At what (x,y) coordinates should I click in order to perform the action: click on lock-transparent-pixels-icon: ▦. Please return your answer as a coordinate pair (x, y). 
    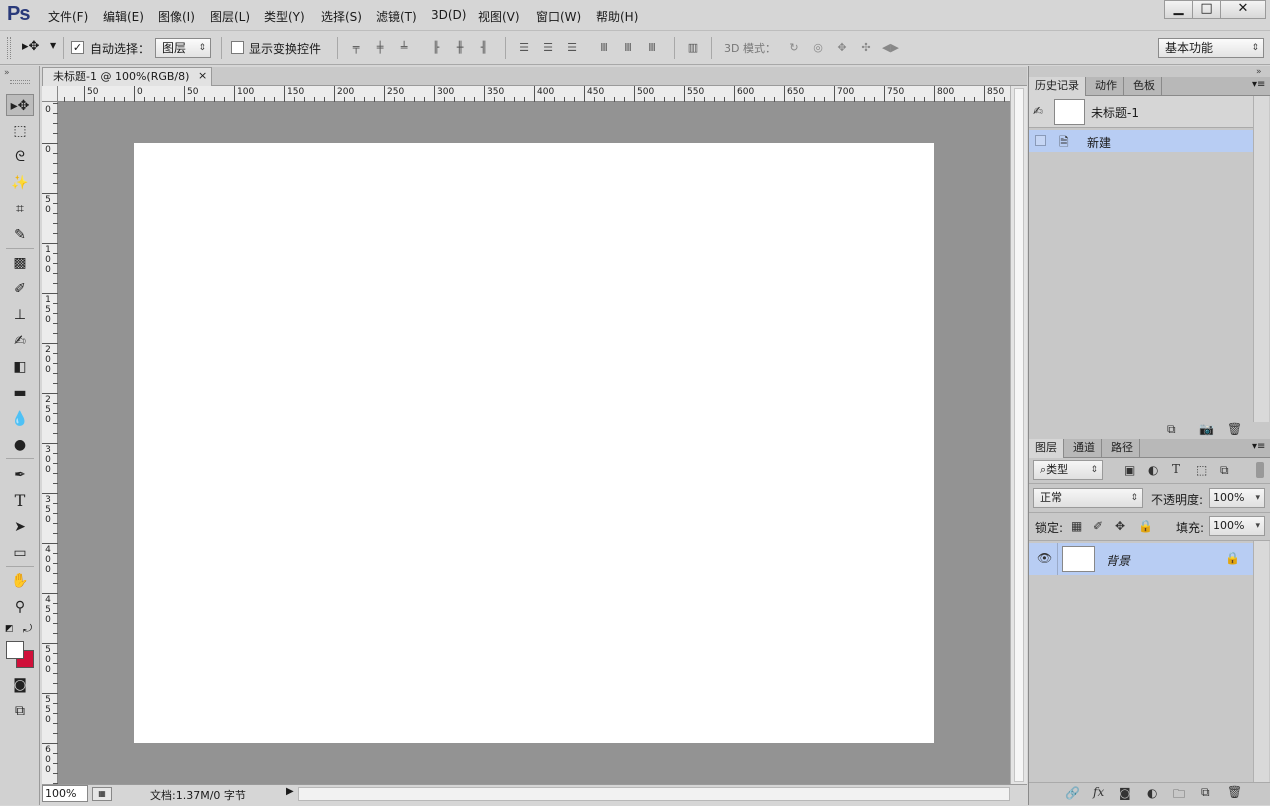
    Looking at the image, I should click on (1076, 526).